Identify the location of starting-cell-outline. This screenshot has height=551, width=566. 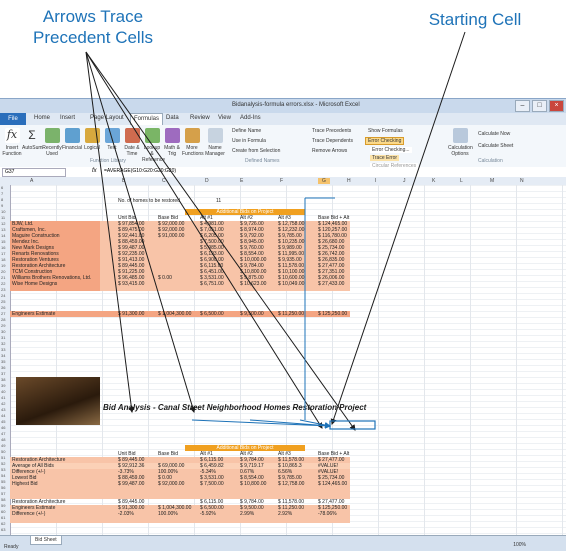
(352, 425).